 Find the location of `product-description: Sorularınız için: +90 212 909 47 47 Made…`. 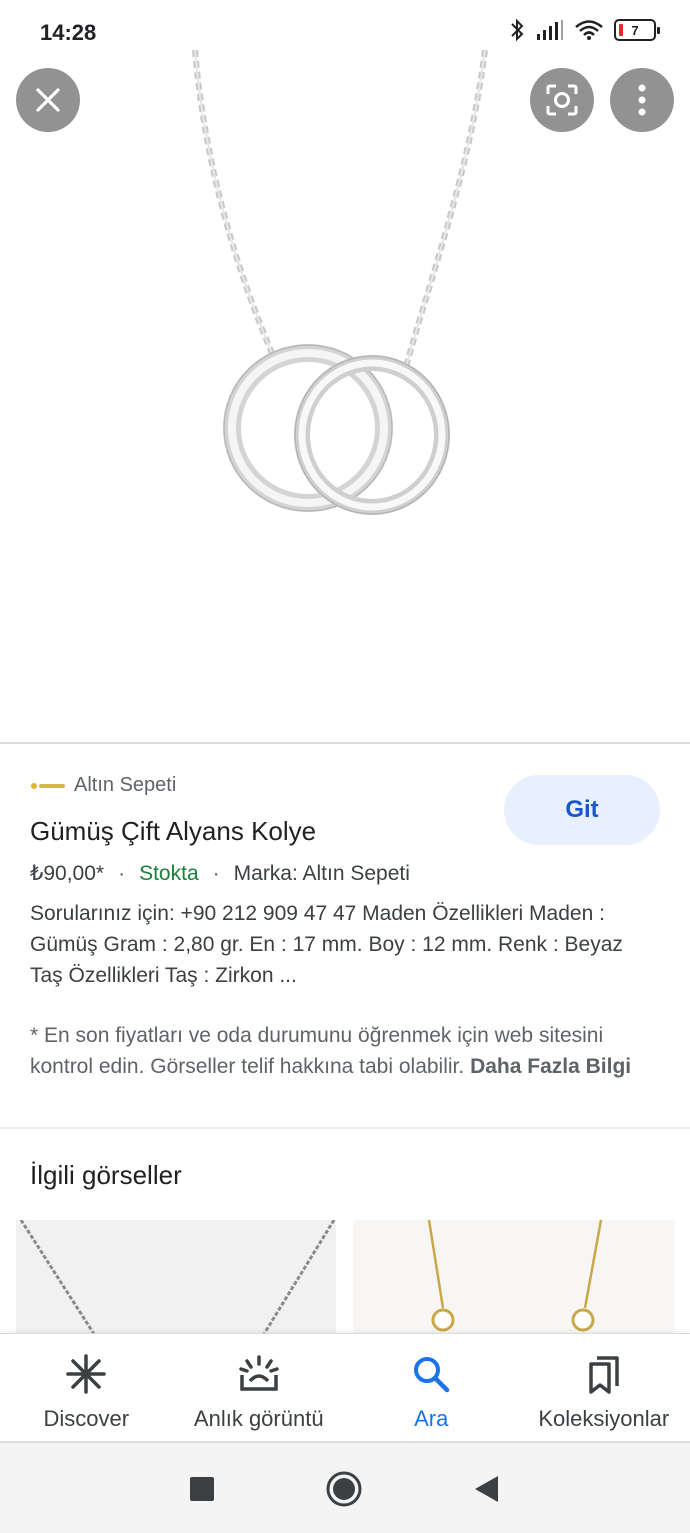

product-description: Sorularınız için: +90 212 909 47 47 Made… is located at coordinates (326, 944).